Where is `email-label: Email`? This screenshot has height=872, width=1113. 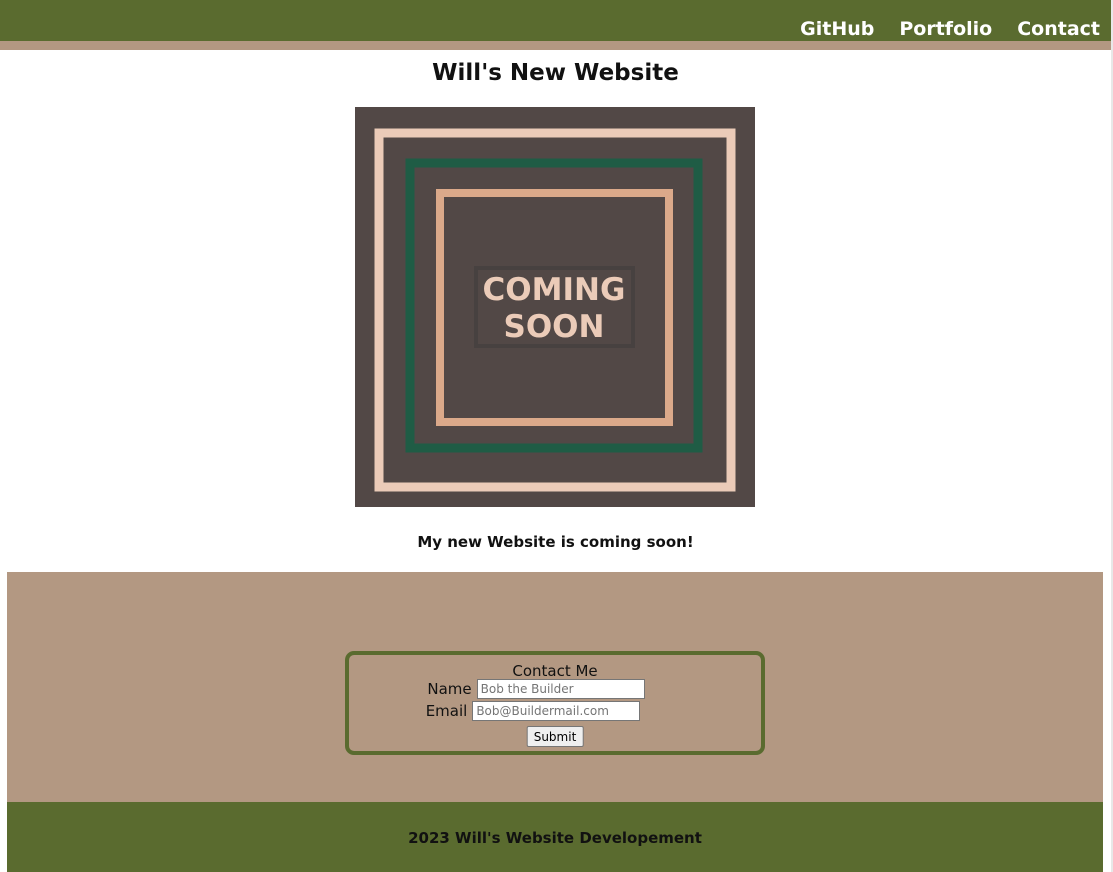 email-label: Email is located at coordinates (446, 711).